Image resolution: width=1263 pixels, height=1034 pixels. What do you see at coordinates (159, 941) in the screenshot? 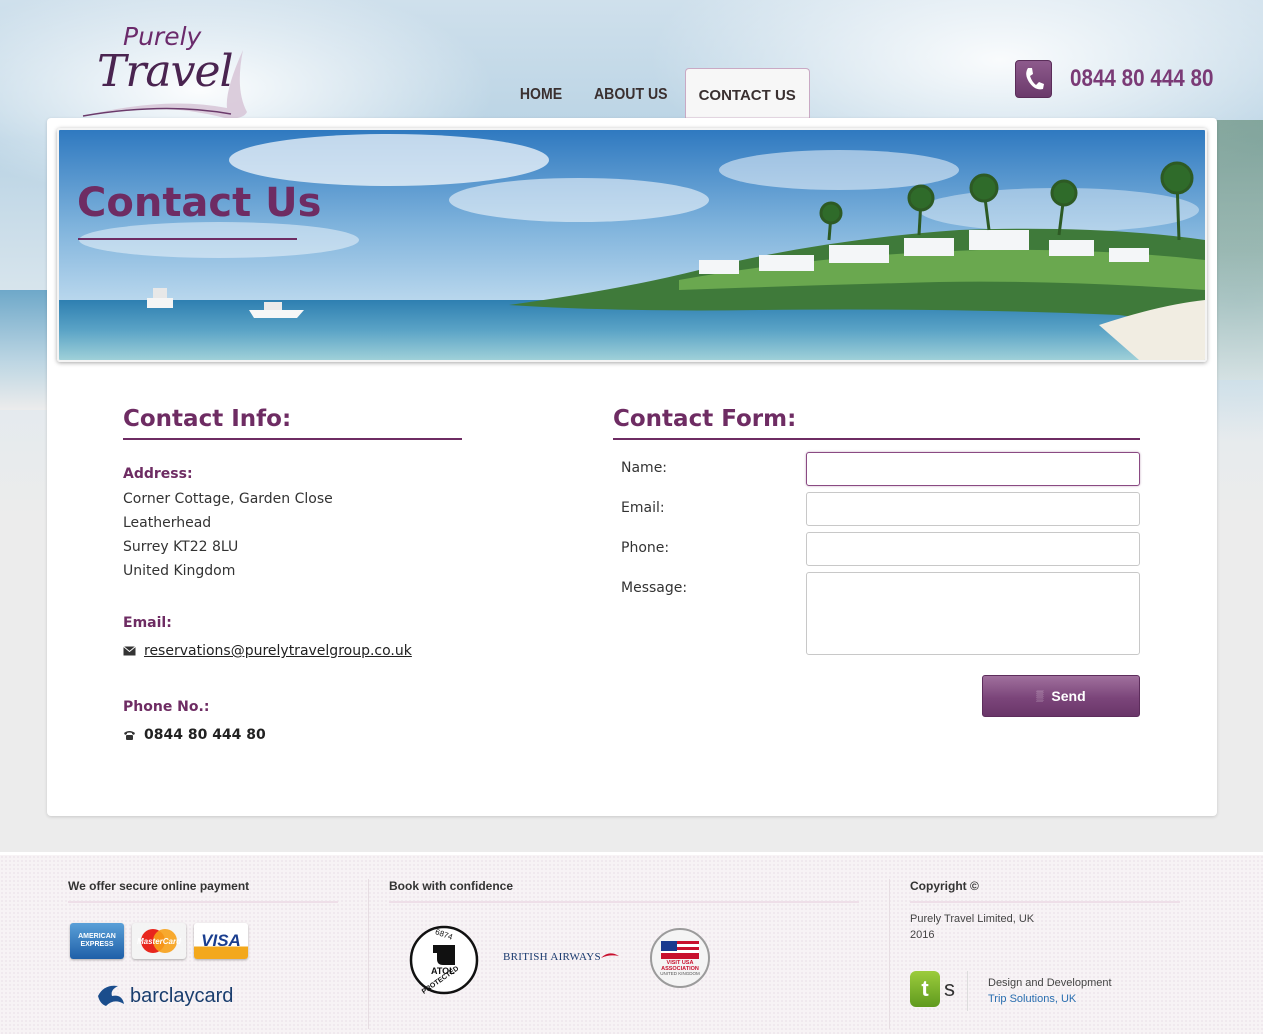
I see `mastercard-icon: MasterCard` at bounding box center [159, 941].